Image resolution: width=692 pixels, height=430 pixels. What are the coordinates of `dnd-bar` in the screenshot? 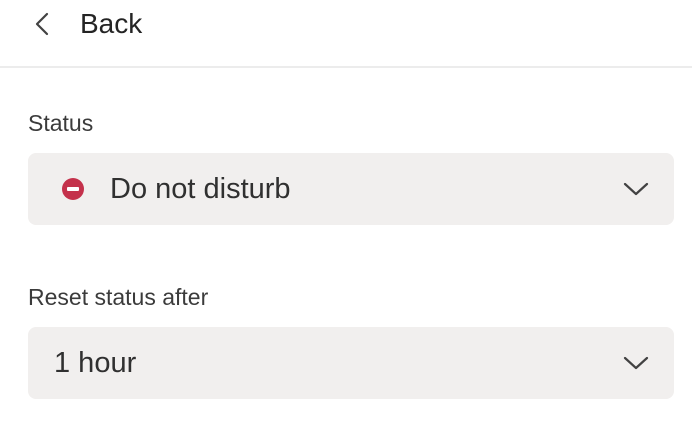 It's located at (73, 189).